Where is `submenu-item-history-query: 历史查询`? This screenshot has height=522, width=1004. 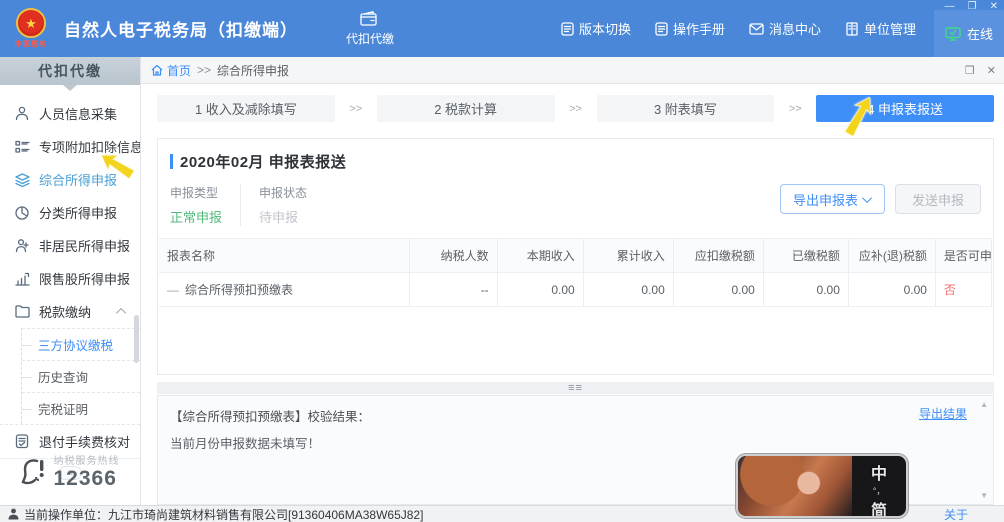
submenu-item-history-query: 历史查询 is located at coordinates (81, 376).